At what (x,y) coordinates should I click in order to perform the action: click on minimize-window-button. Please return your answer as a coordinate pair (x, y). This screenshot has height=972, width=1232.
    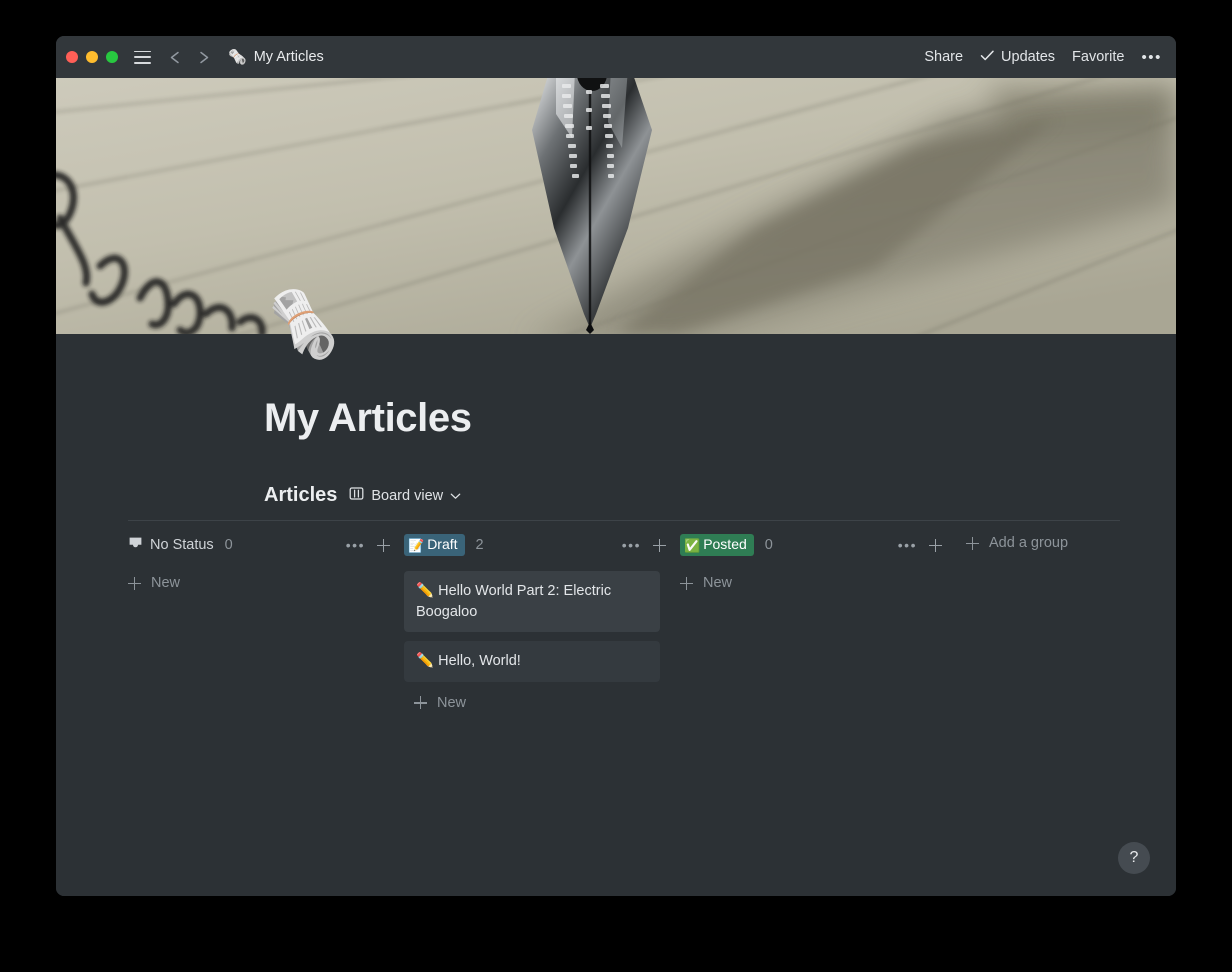
    Looking at the image, I should click on (92, 57).